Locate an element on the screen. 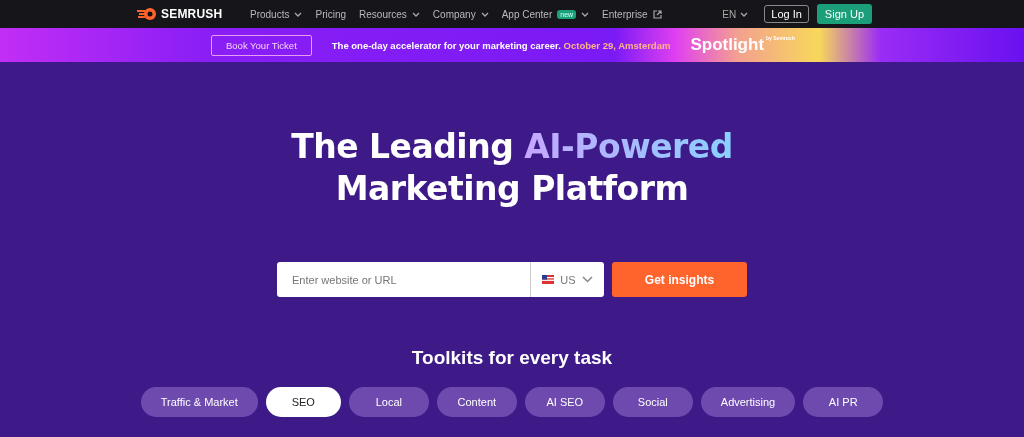 The height and width of the screenshot is (437, 1024). toolkit-tab: SEO is located at coordinates (303, 402).